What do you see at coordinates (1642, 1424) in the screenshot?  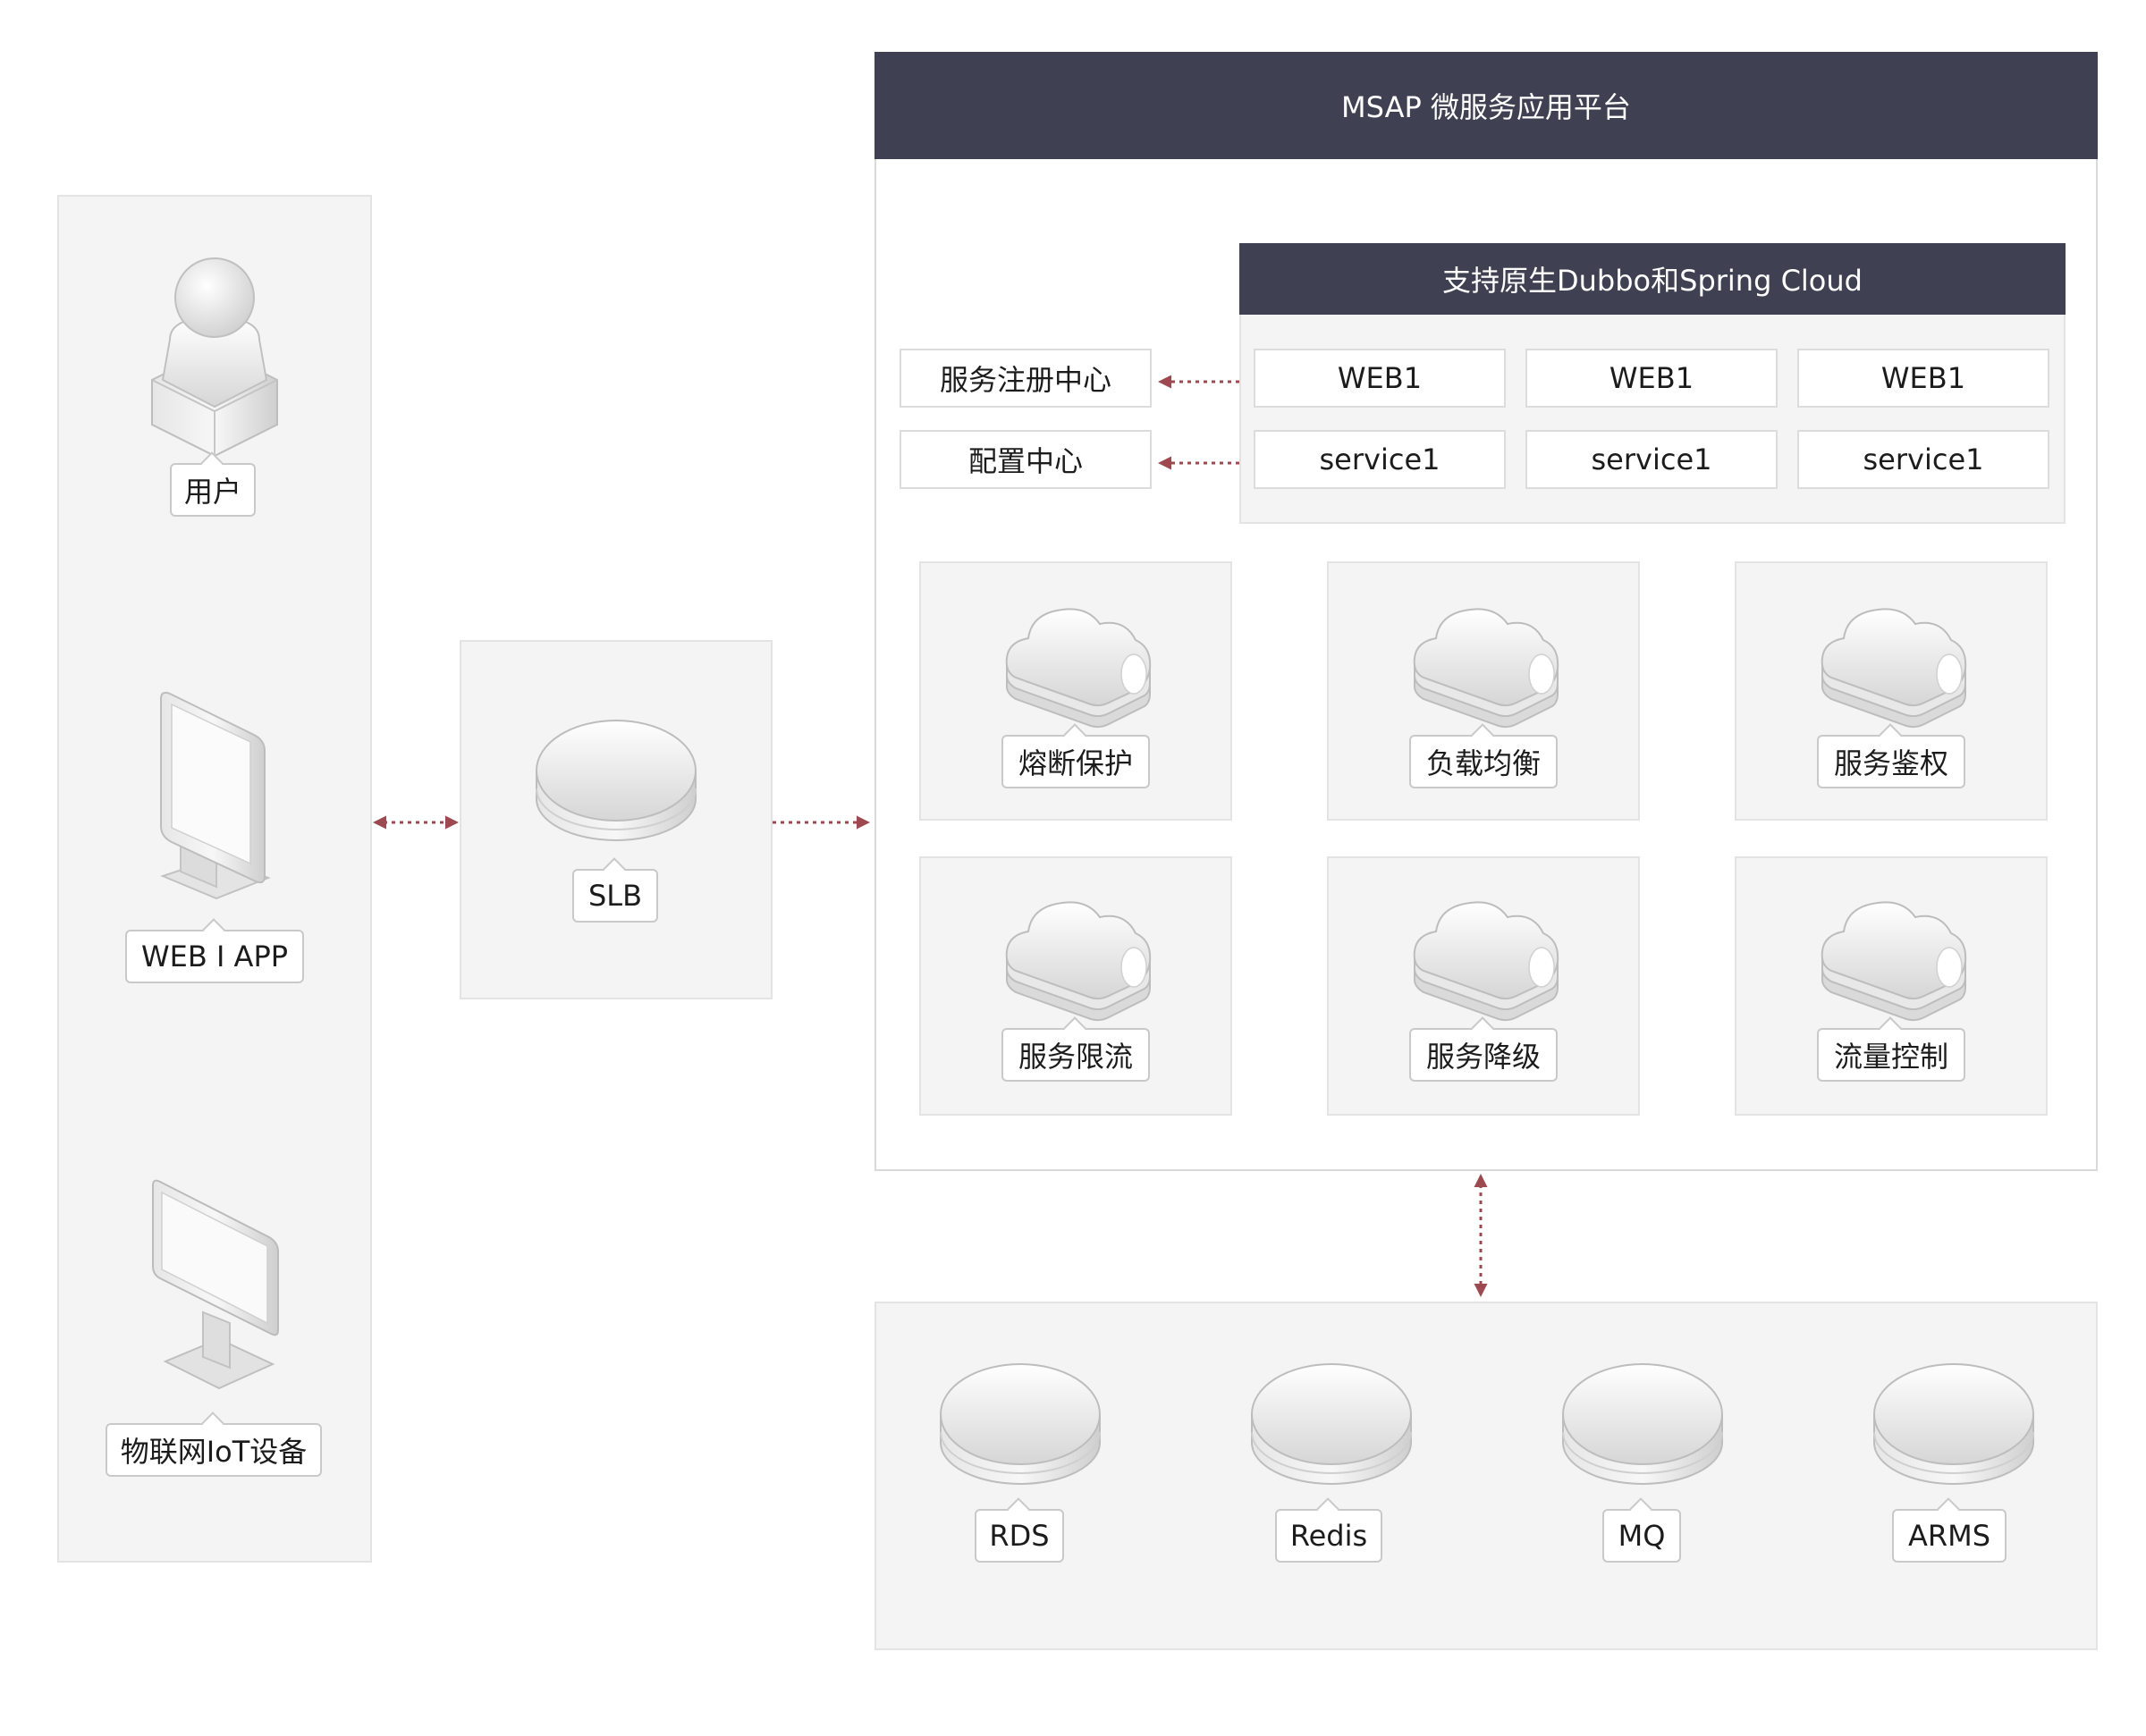 I see `mq-icon` at bounding box center [1642, 1424].